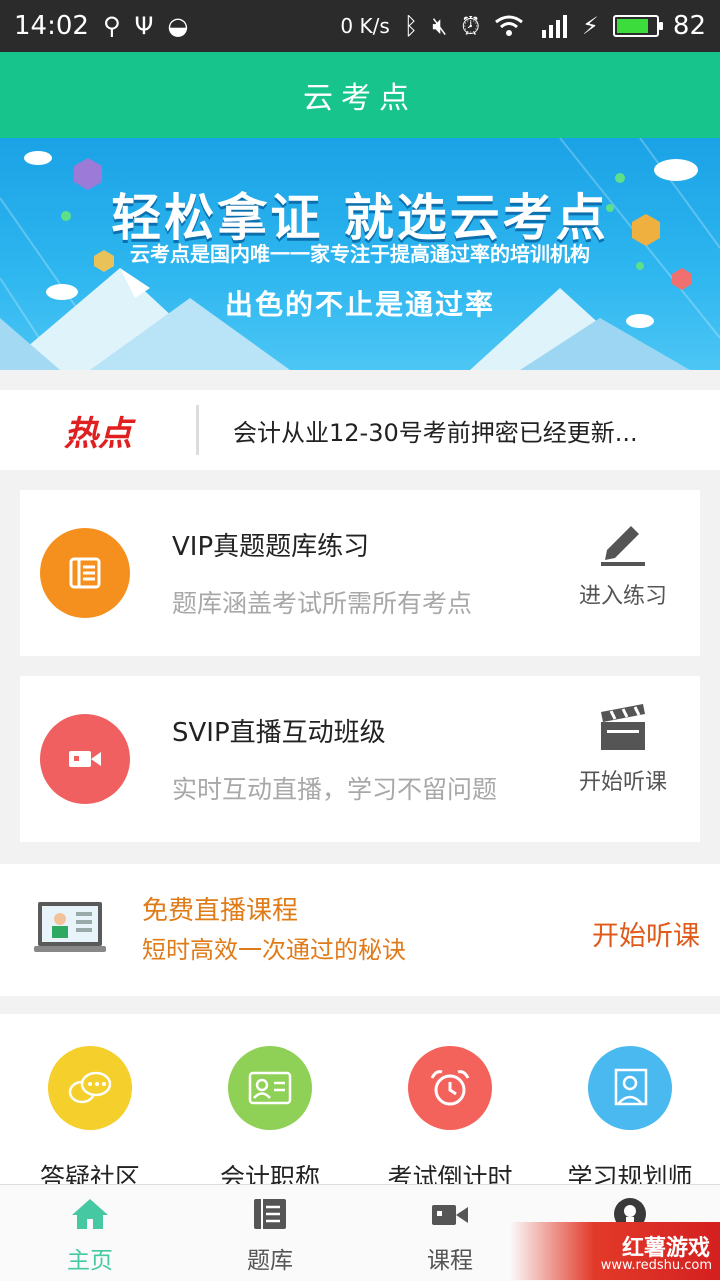 This screenshot has height=1281, width=720. Describe the element at coordinates (270, 1261) in the screenshot. I see `tab-label: 题库` at that location.